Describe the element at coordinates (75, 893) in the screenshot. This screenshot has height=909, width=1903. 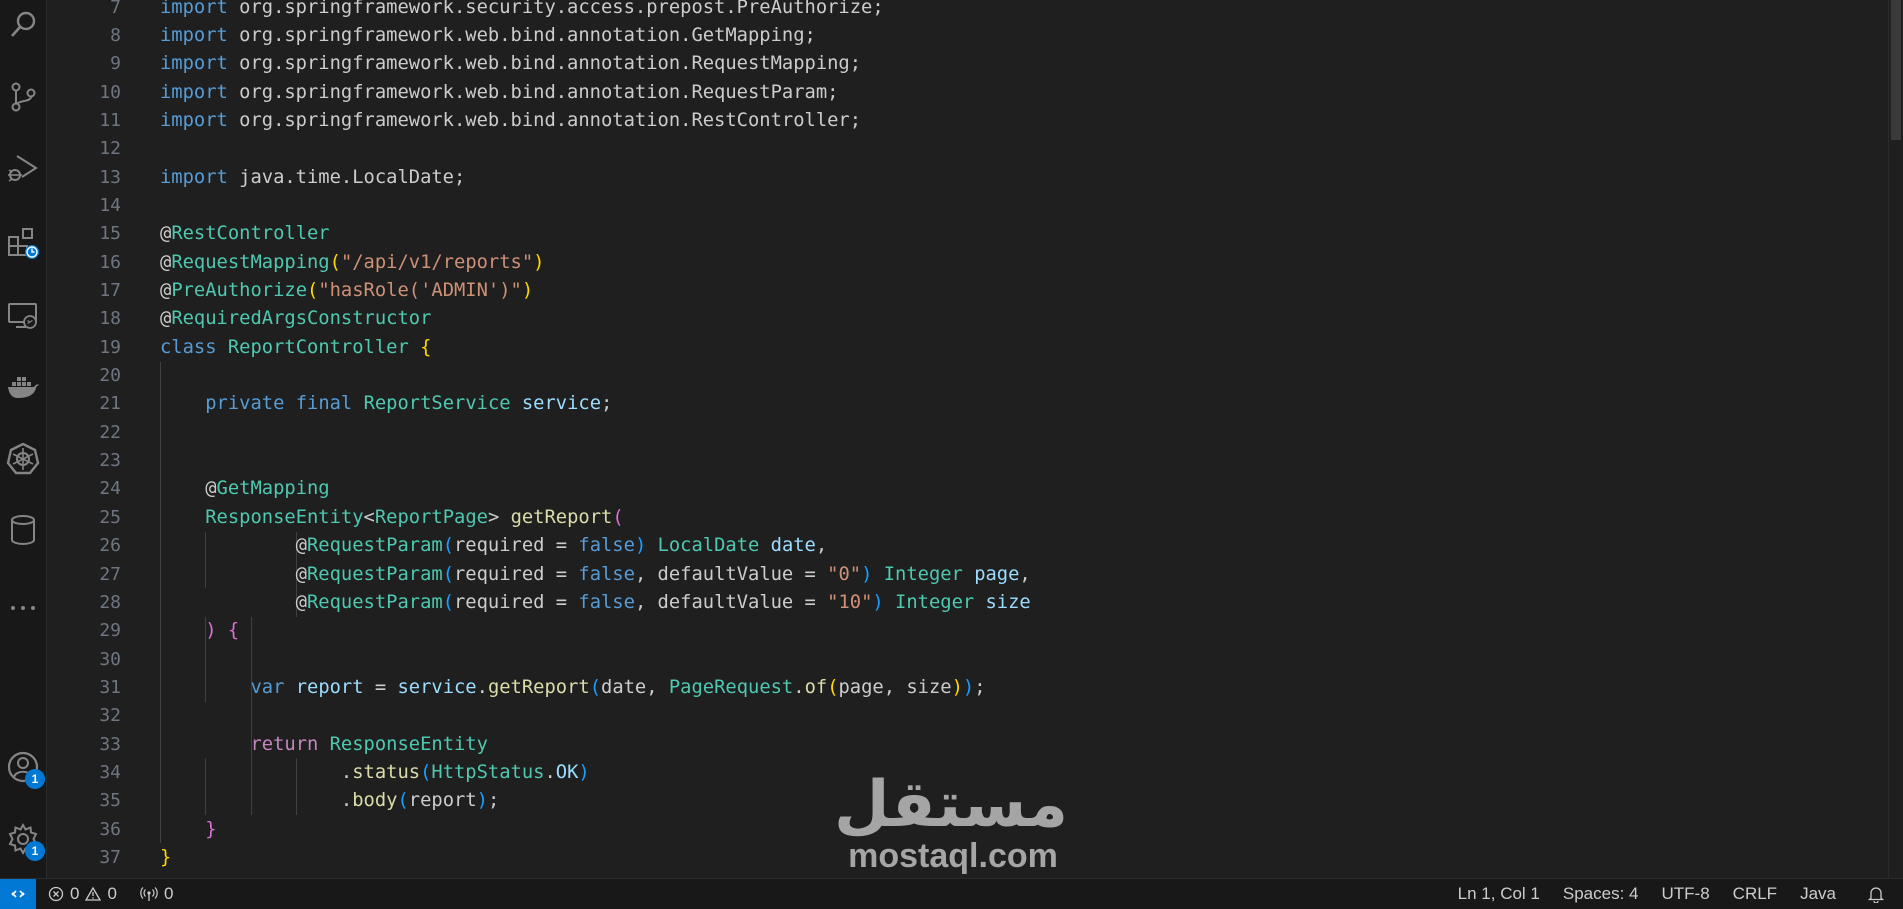
I see `error-count: 0` at that location.